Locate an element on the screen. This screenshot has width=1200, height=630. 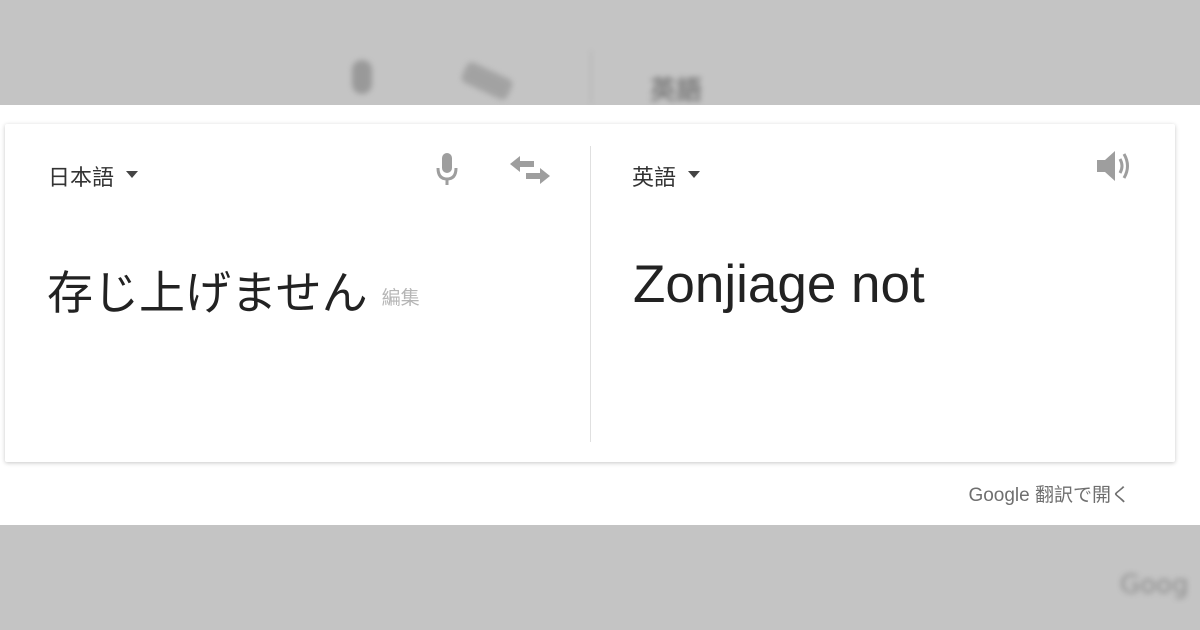
edit-link: 編集 is located at coordinates (401, 298).